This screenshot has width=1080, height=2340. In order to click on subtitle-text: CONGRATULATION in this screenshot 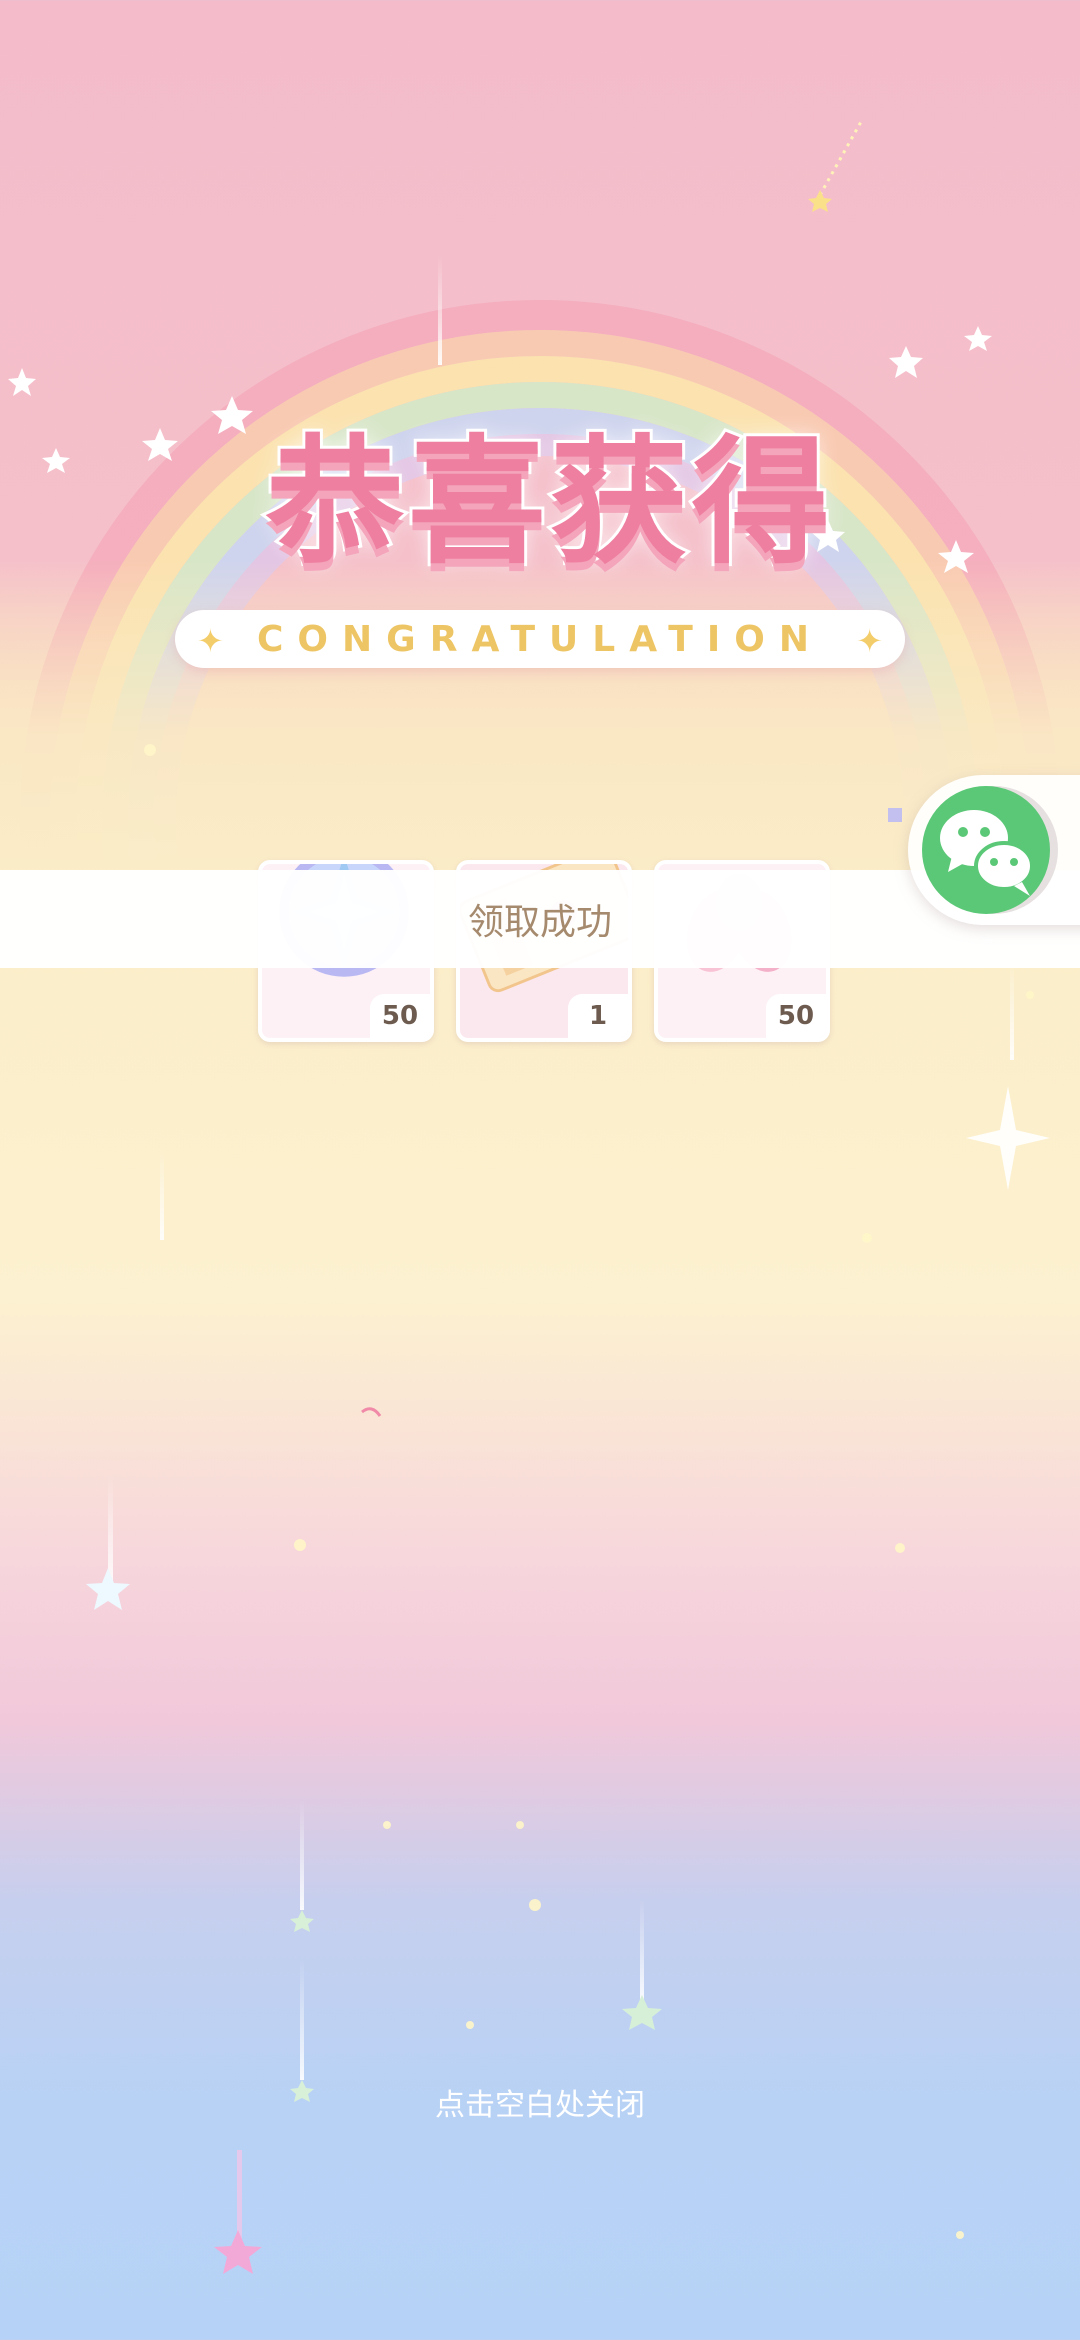, I will do `click(540, 639)`.